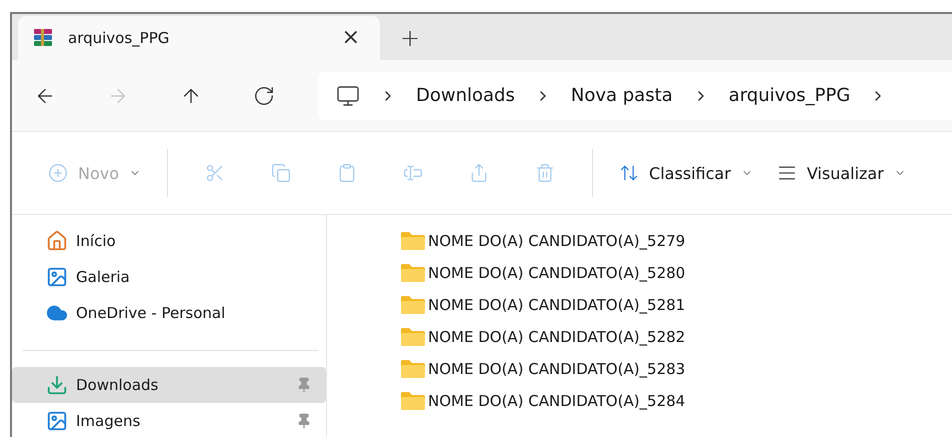  I want to click on address-bar: Downloads Nova pasta arquivos_PPG, so click(635, 96).